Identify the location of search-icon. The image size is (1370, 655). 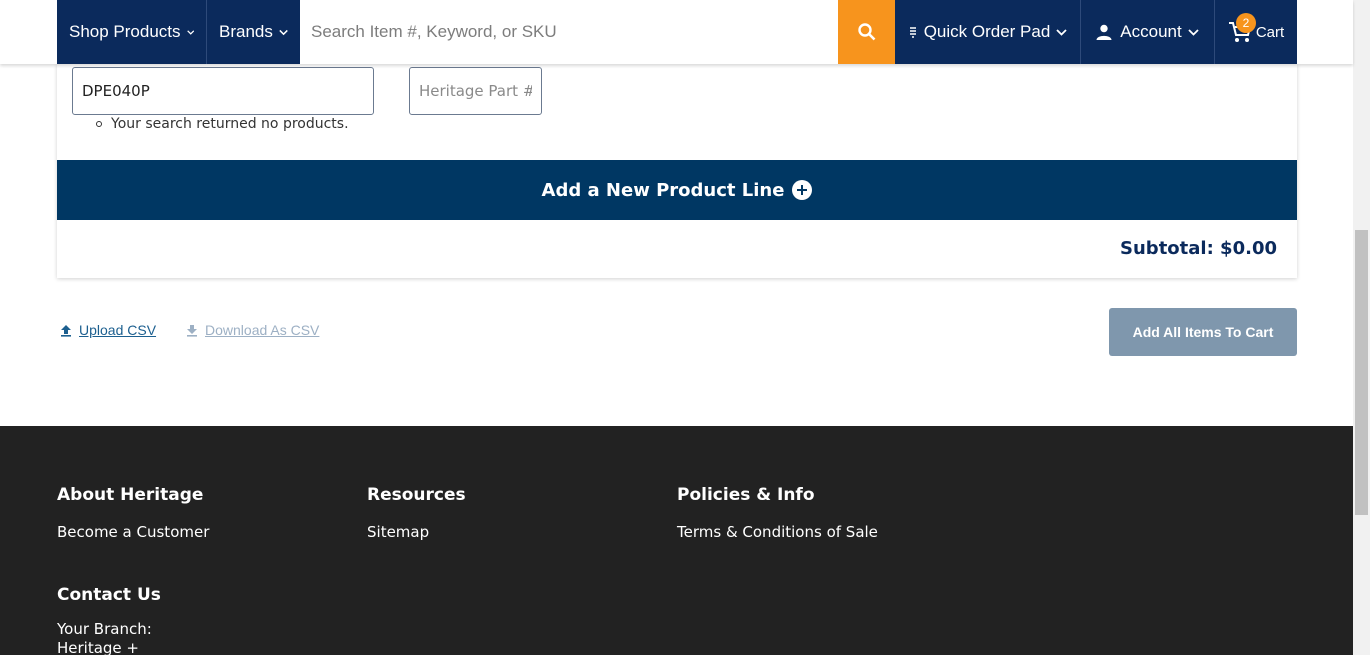
(866, 32).